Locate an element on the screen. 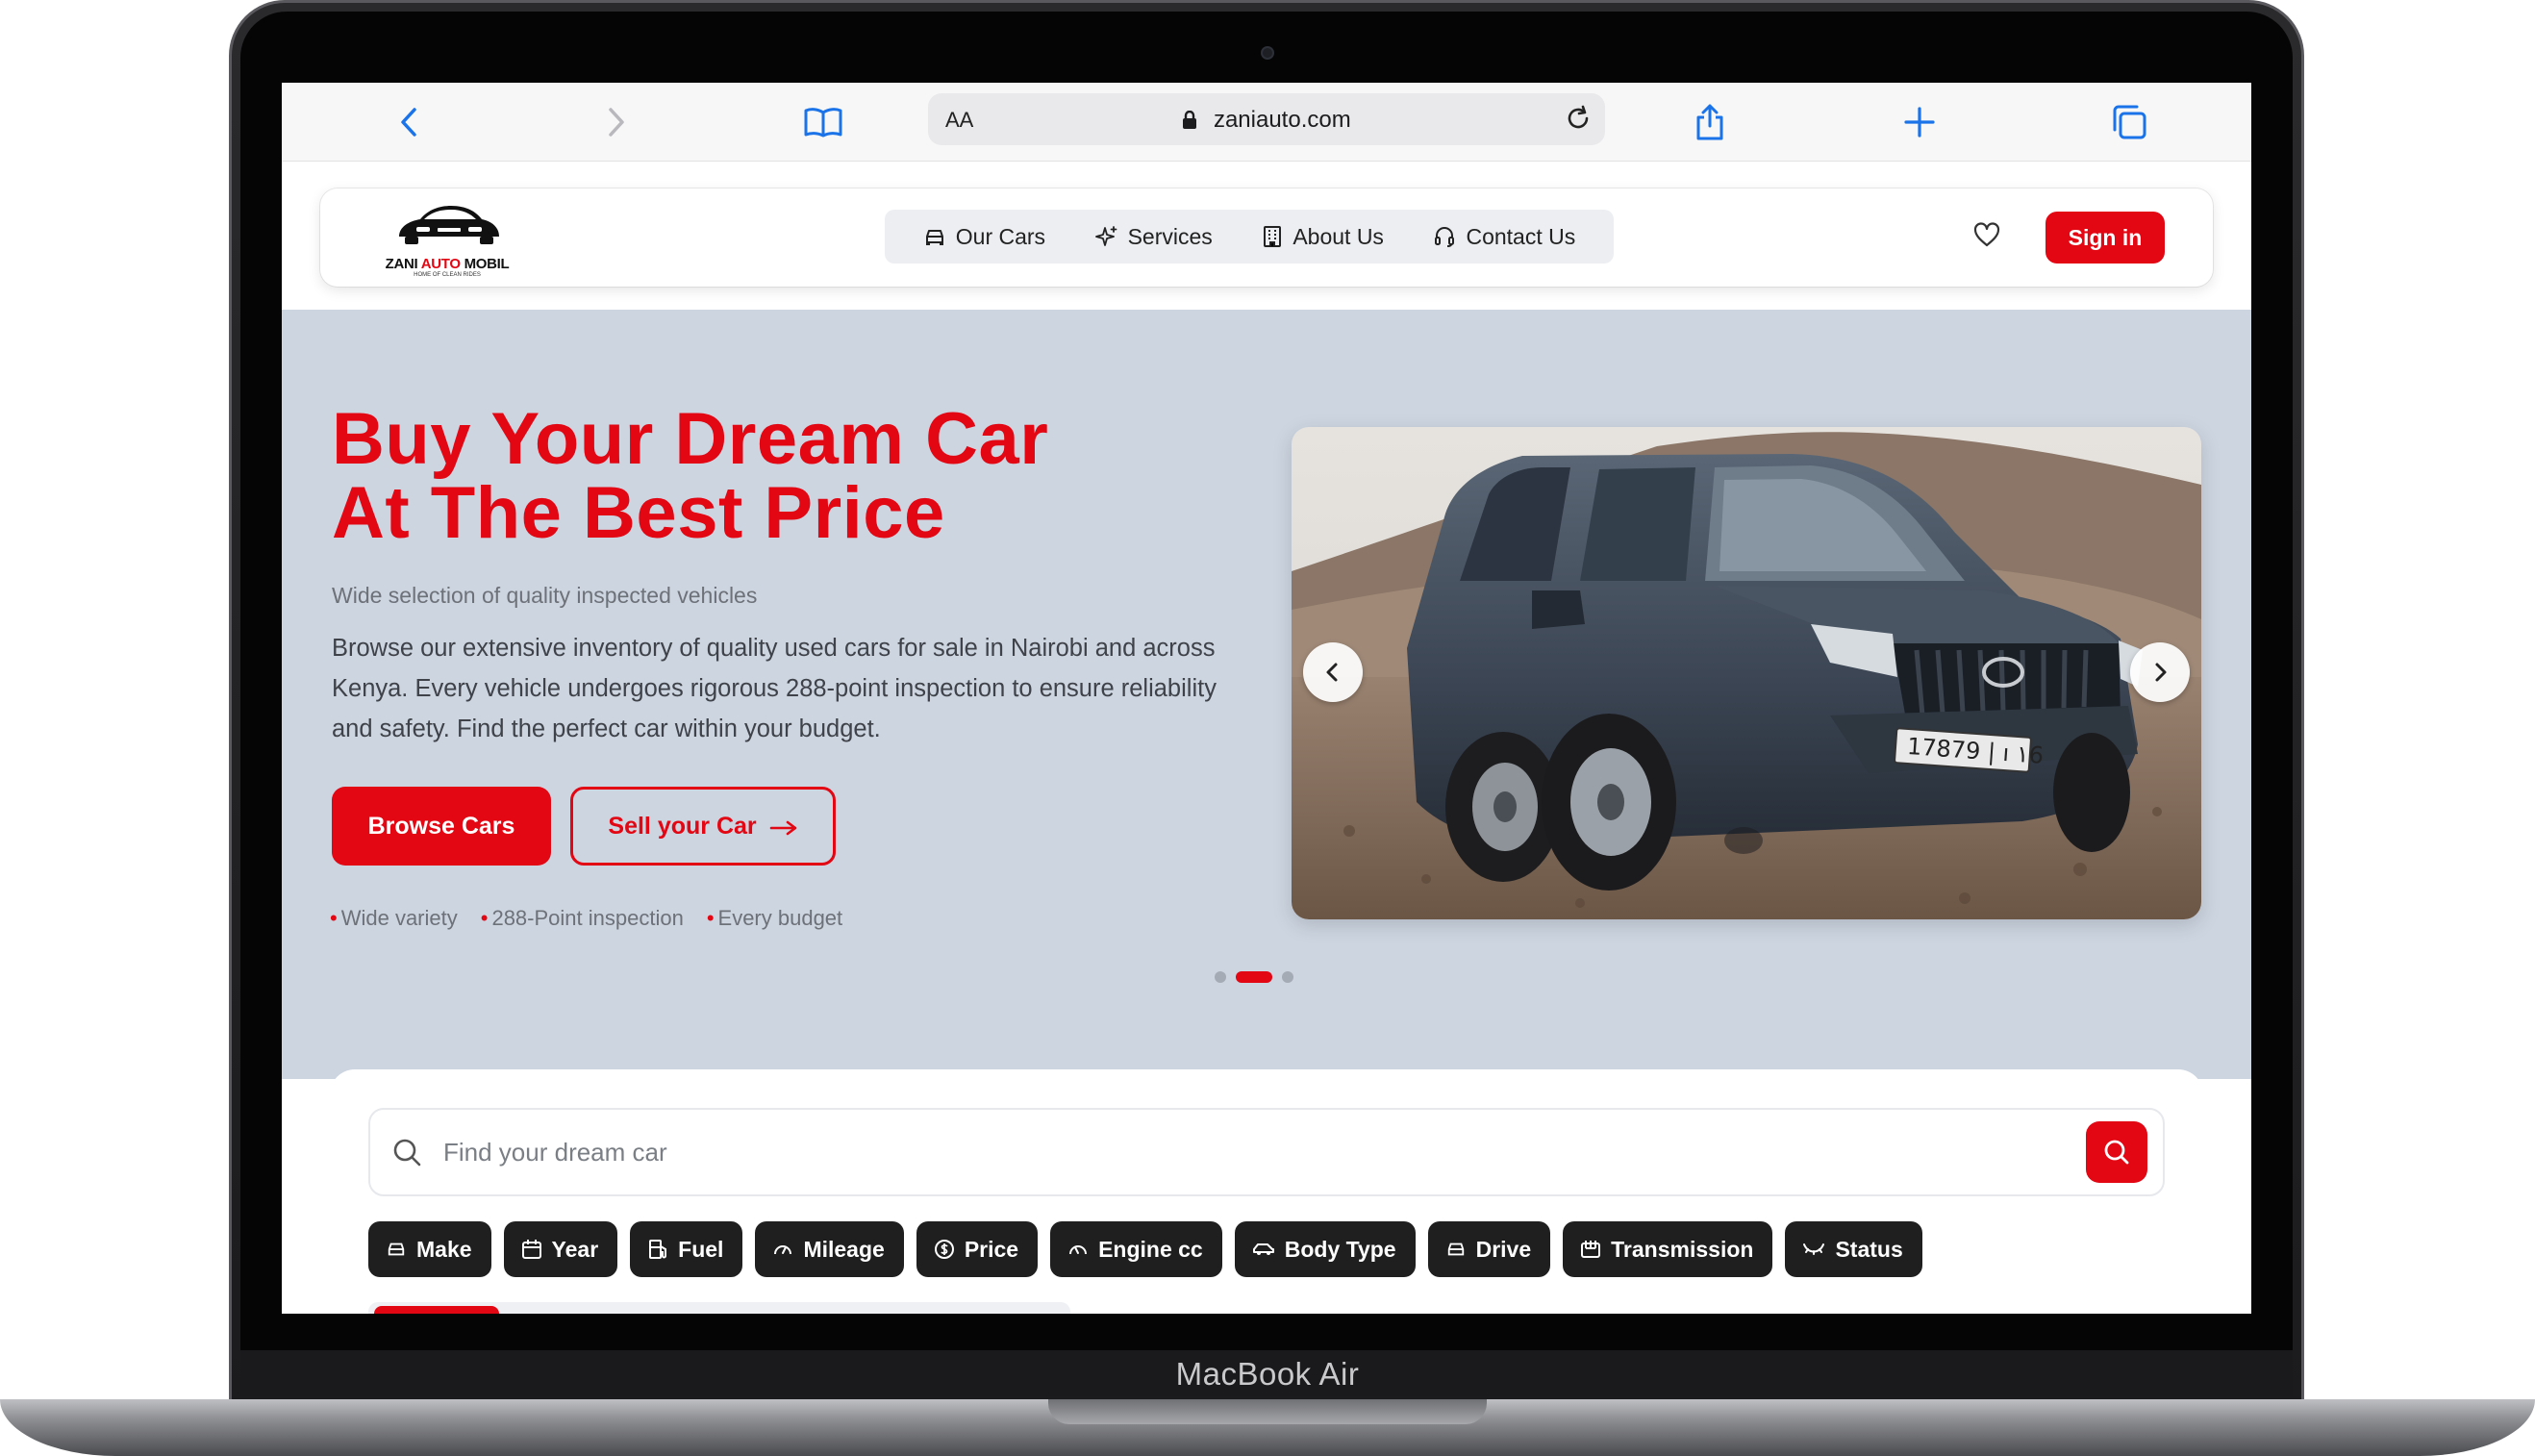 This screenshot has width=2535, height=1456. feature-item: • Every budget is located at coordinates (774, 918).